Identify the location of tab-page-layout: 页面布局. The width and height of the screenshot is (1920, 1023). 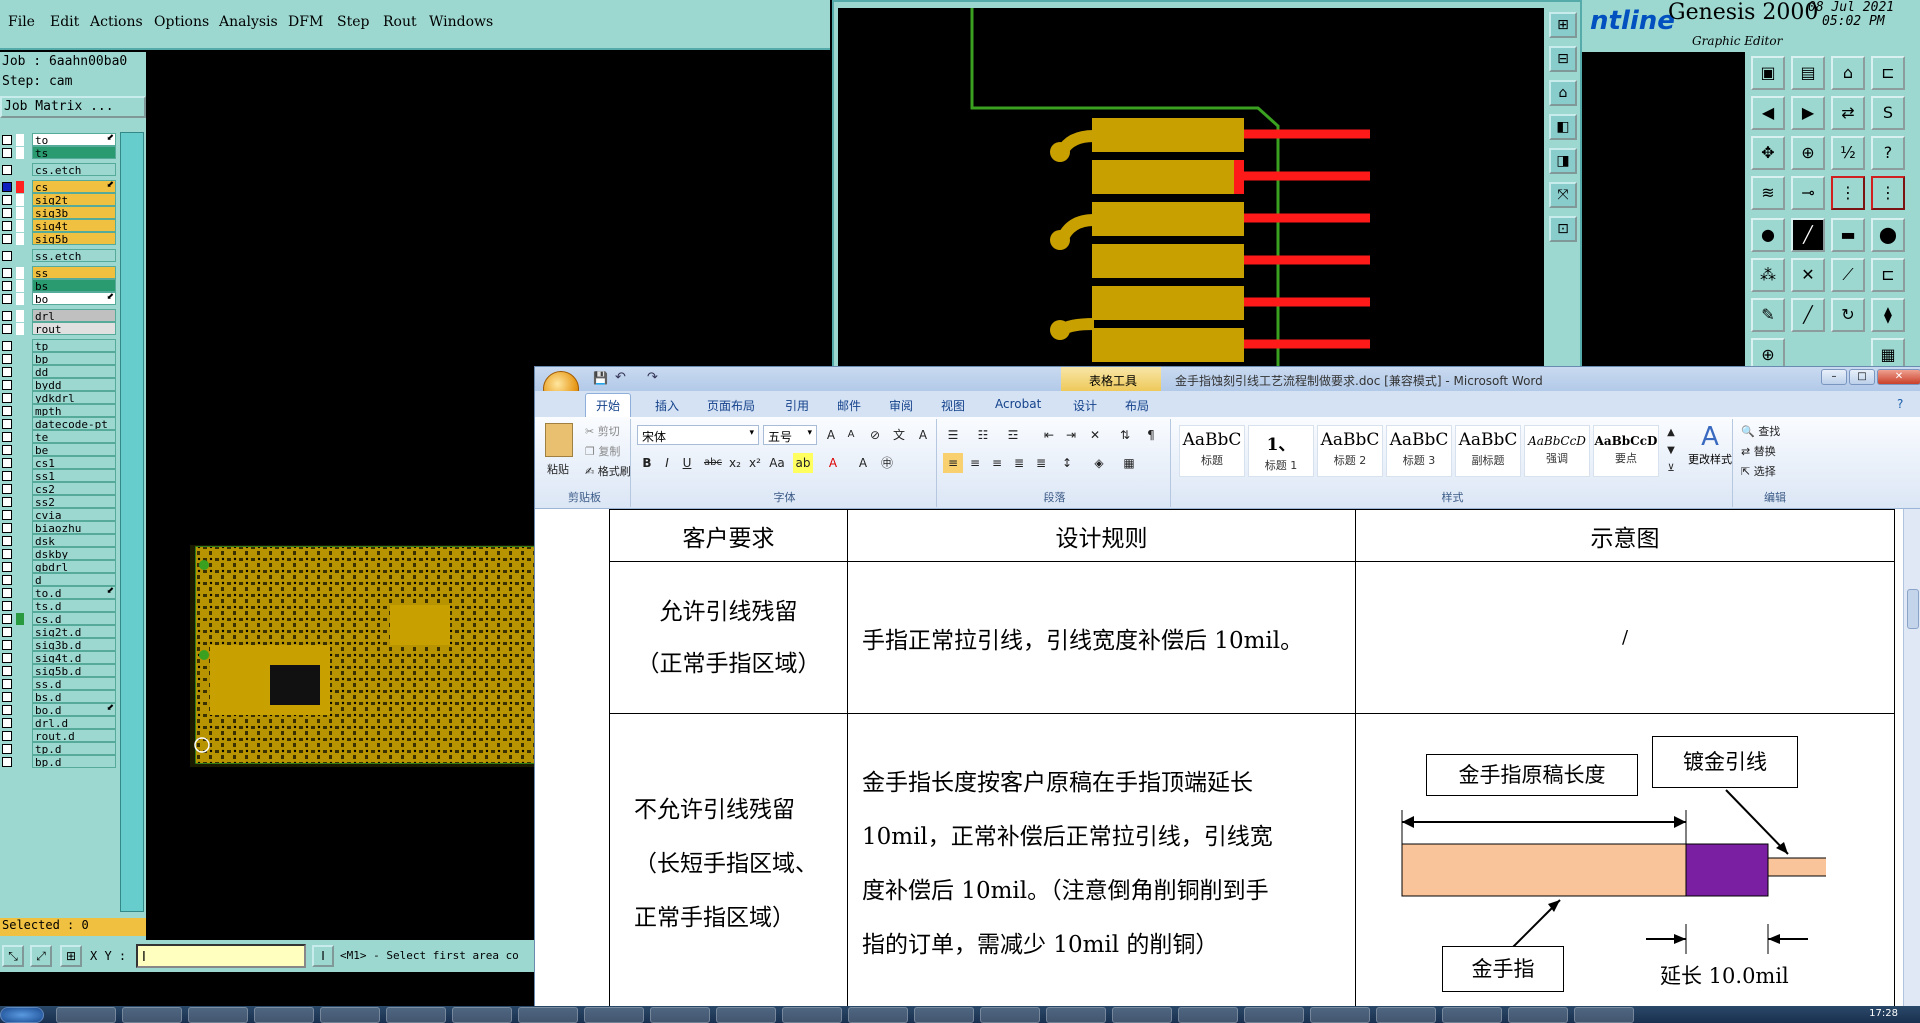
(731, 405).